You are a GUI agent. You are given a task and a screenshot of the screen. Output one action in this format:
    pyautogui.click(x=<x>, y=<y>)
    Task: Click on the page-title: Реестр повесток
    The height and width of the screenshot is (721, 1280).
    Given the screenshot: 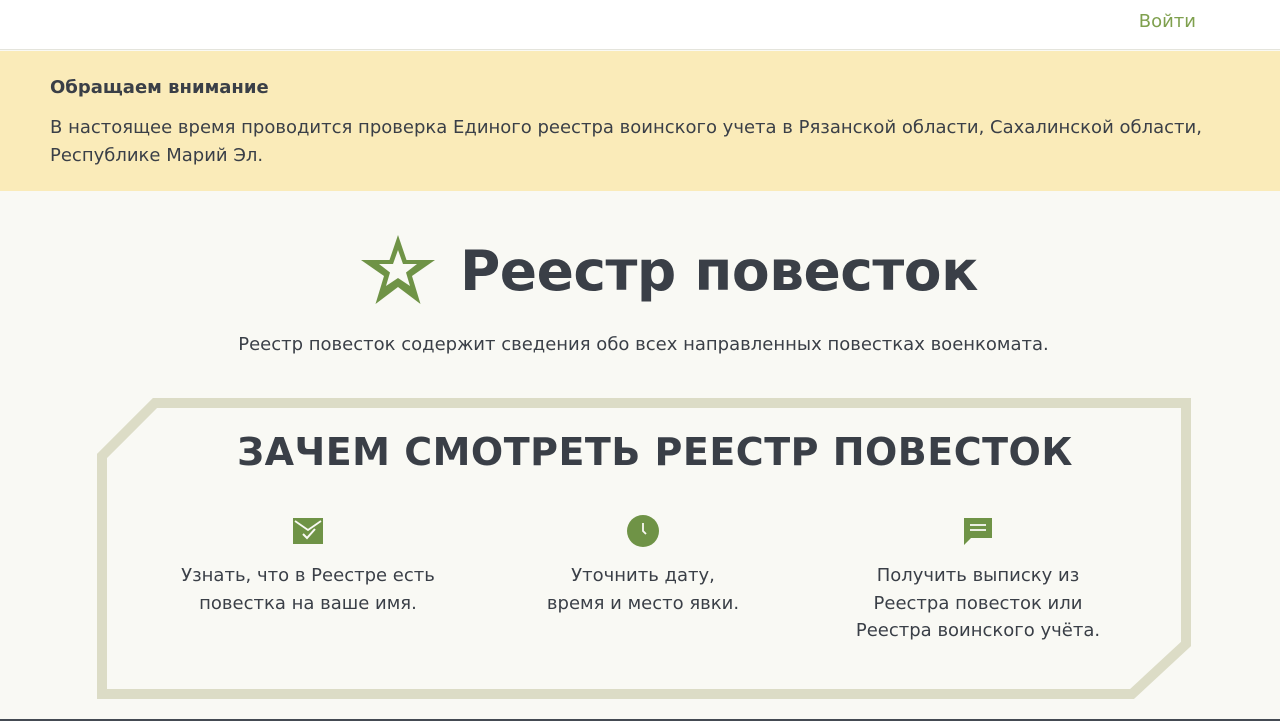 What is the action you would take?
    pyautogui.click(x=719, y=271)
    